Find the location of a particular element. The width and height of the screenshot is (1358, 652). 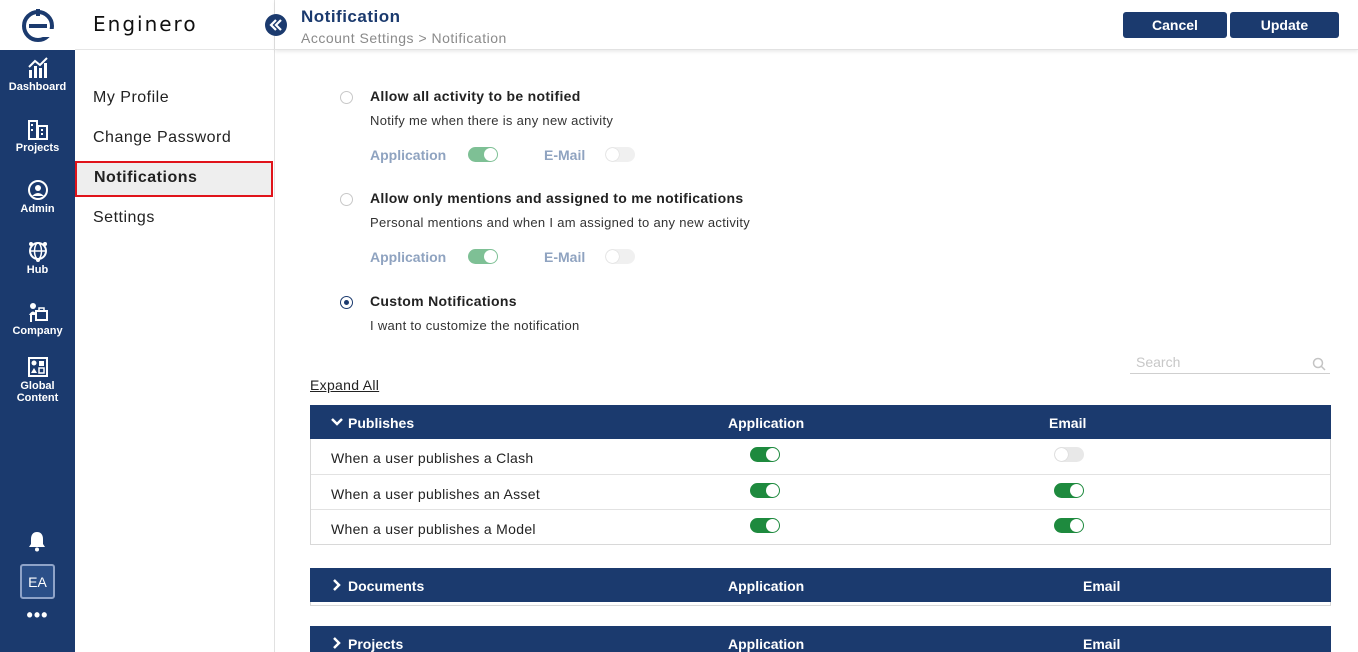

search-box is located at coordinates (1230, 363).